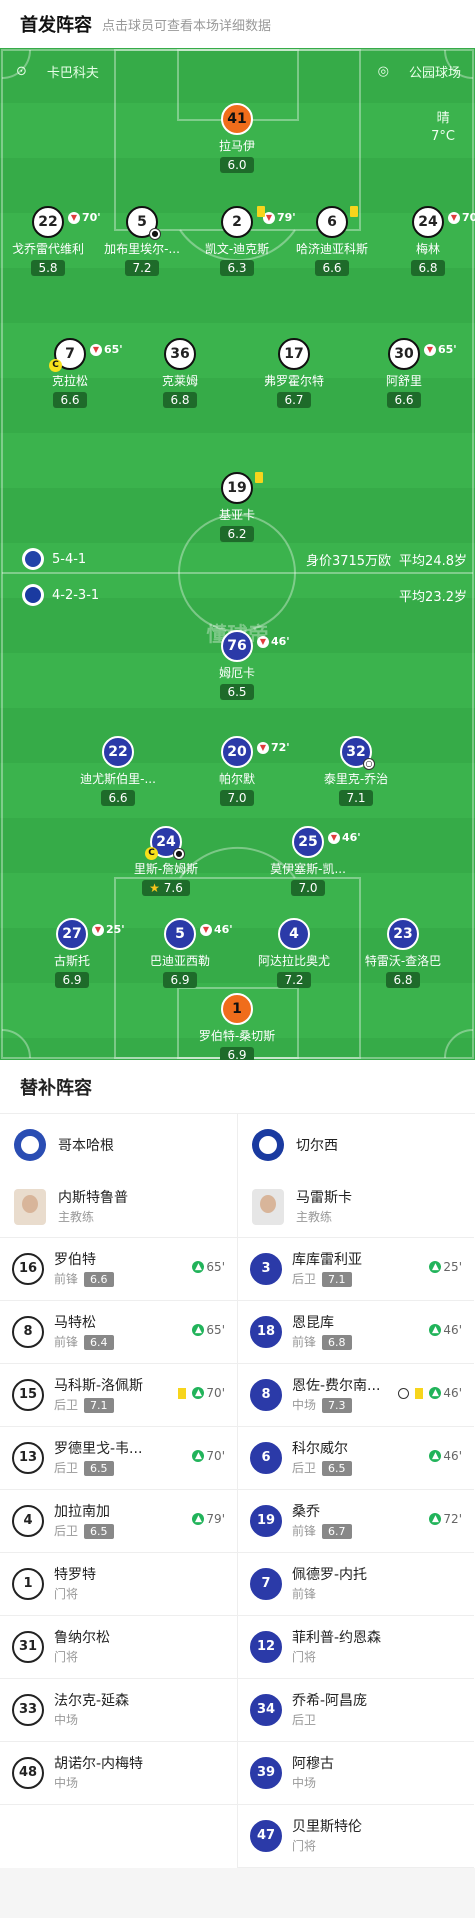 This screenshot has height=1927, width=475. What do you see at coordinates (180, 354) in the screenshot?
I see `shirt-number: 36` at bounding box center [180, 354].